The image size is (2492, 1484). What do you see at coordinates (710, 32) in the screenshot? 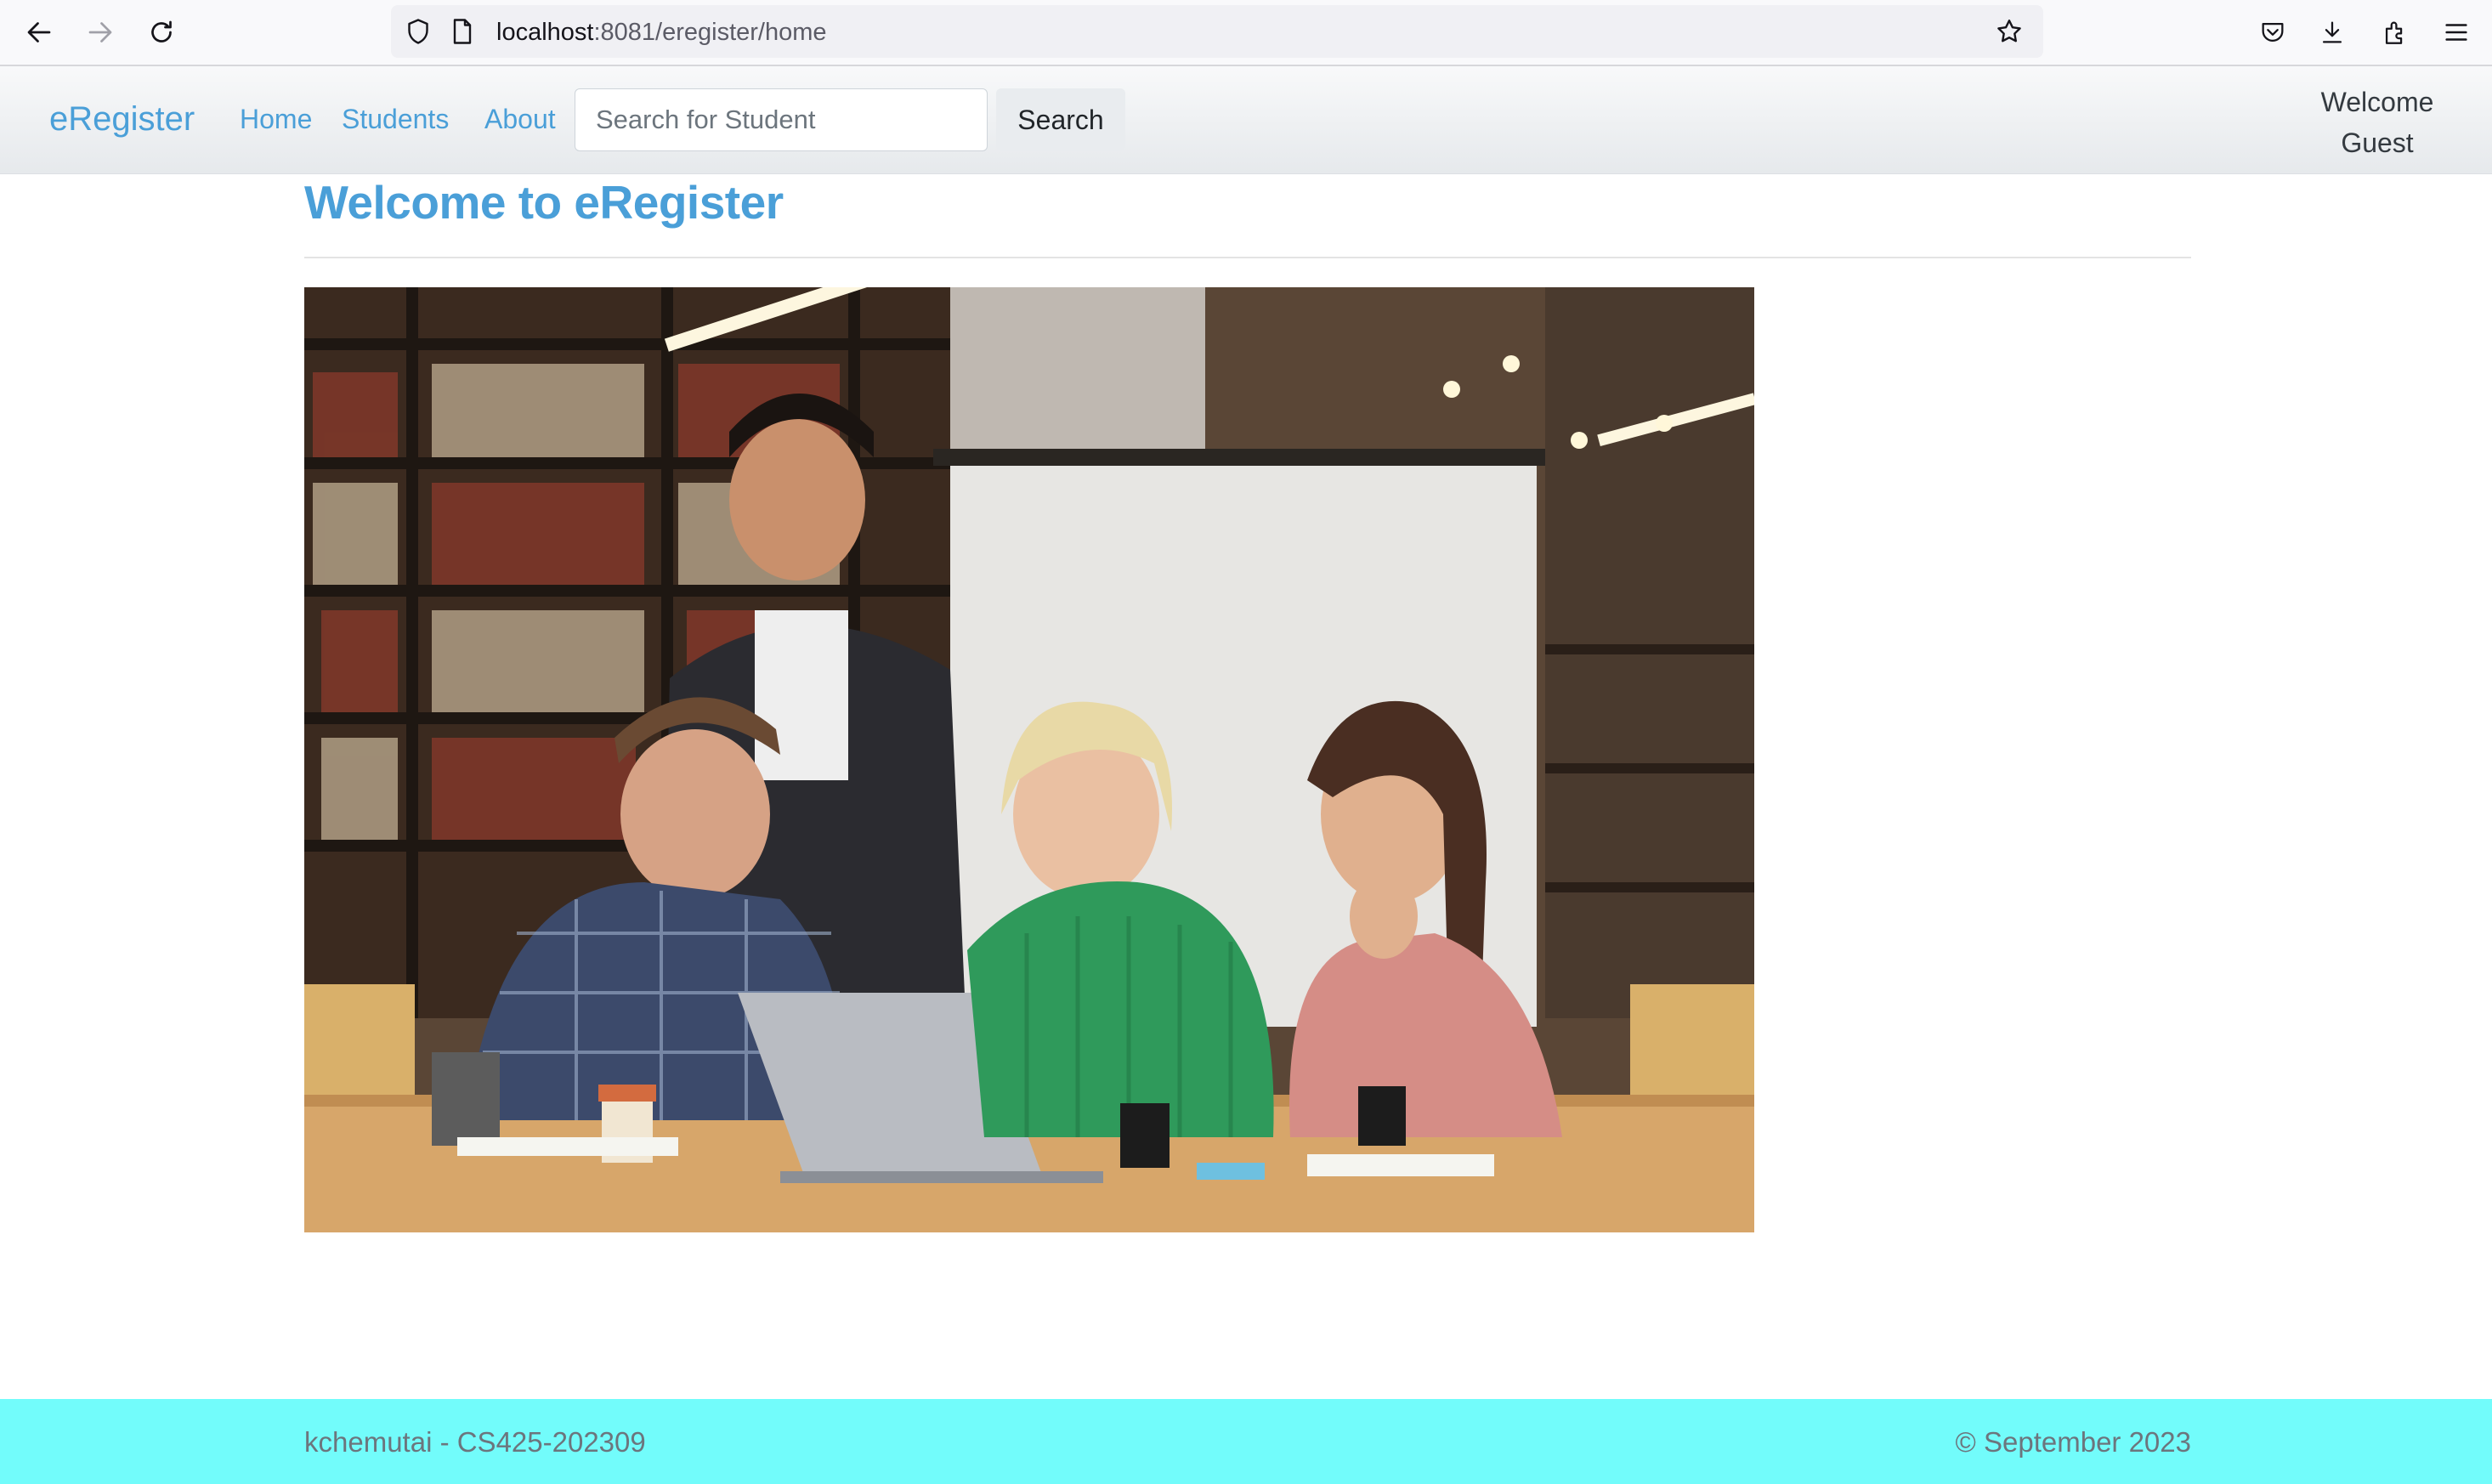
I see `url-path: :8081/eregister/home` at bounding box center [710, 32].